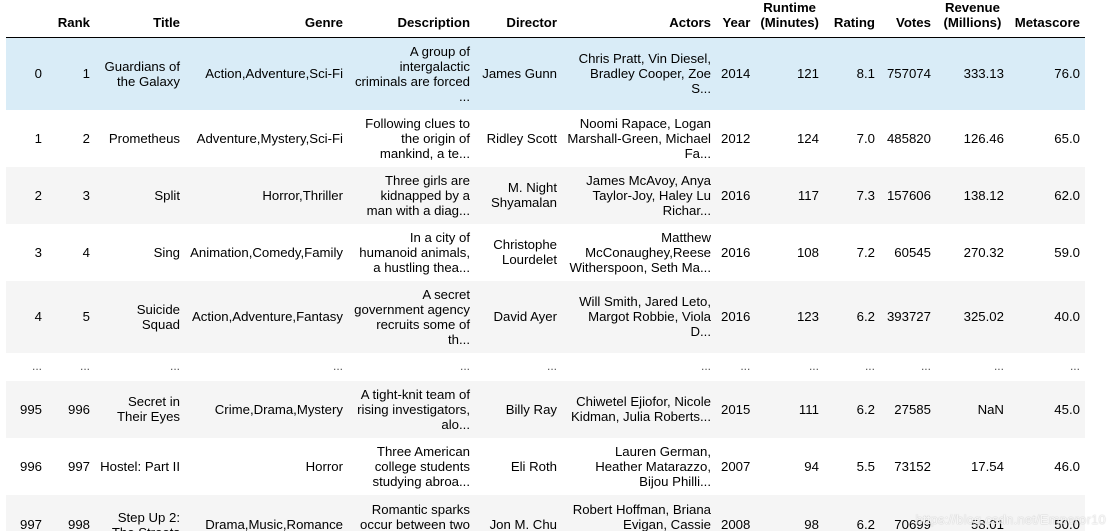 This screenshot has width=1114, height=531. Describe the element at coordinates (523, 524) in the screenshot. I see `cell-director: Jon M. Chu` at that location.